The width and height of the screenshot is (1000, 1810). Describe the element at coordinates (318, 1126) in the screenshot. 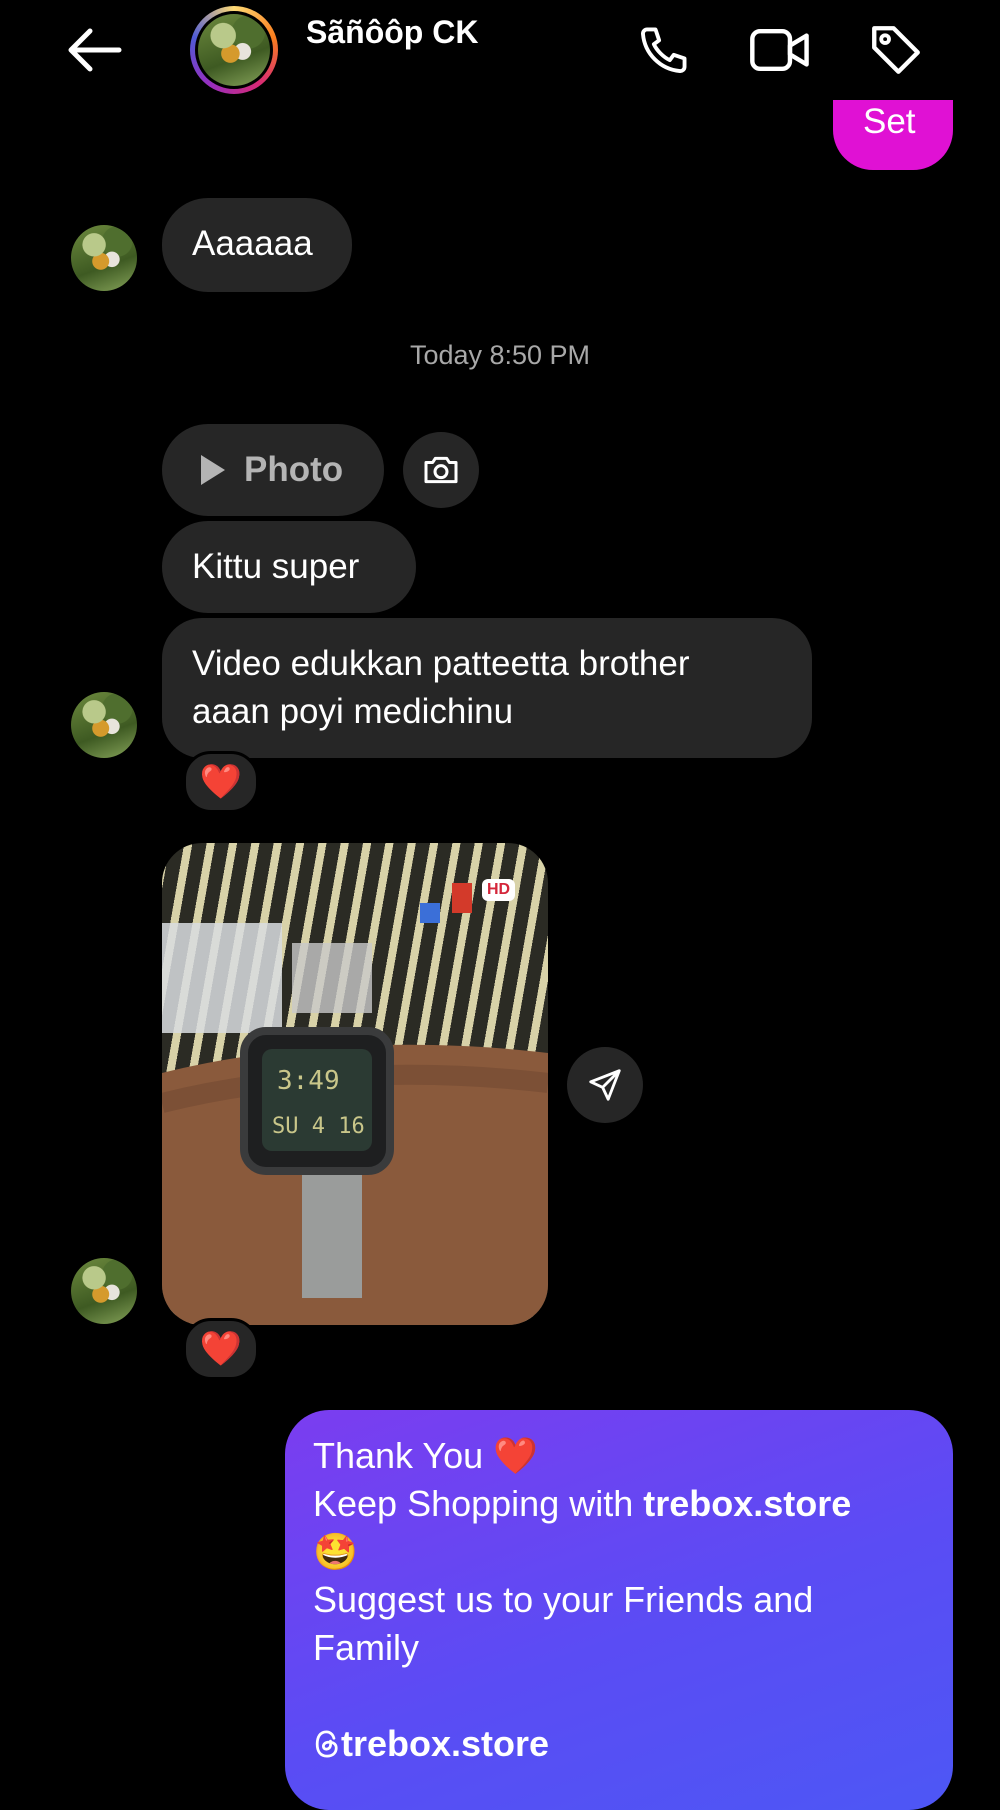

I see `svg-text: SU 4 16` at that location.